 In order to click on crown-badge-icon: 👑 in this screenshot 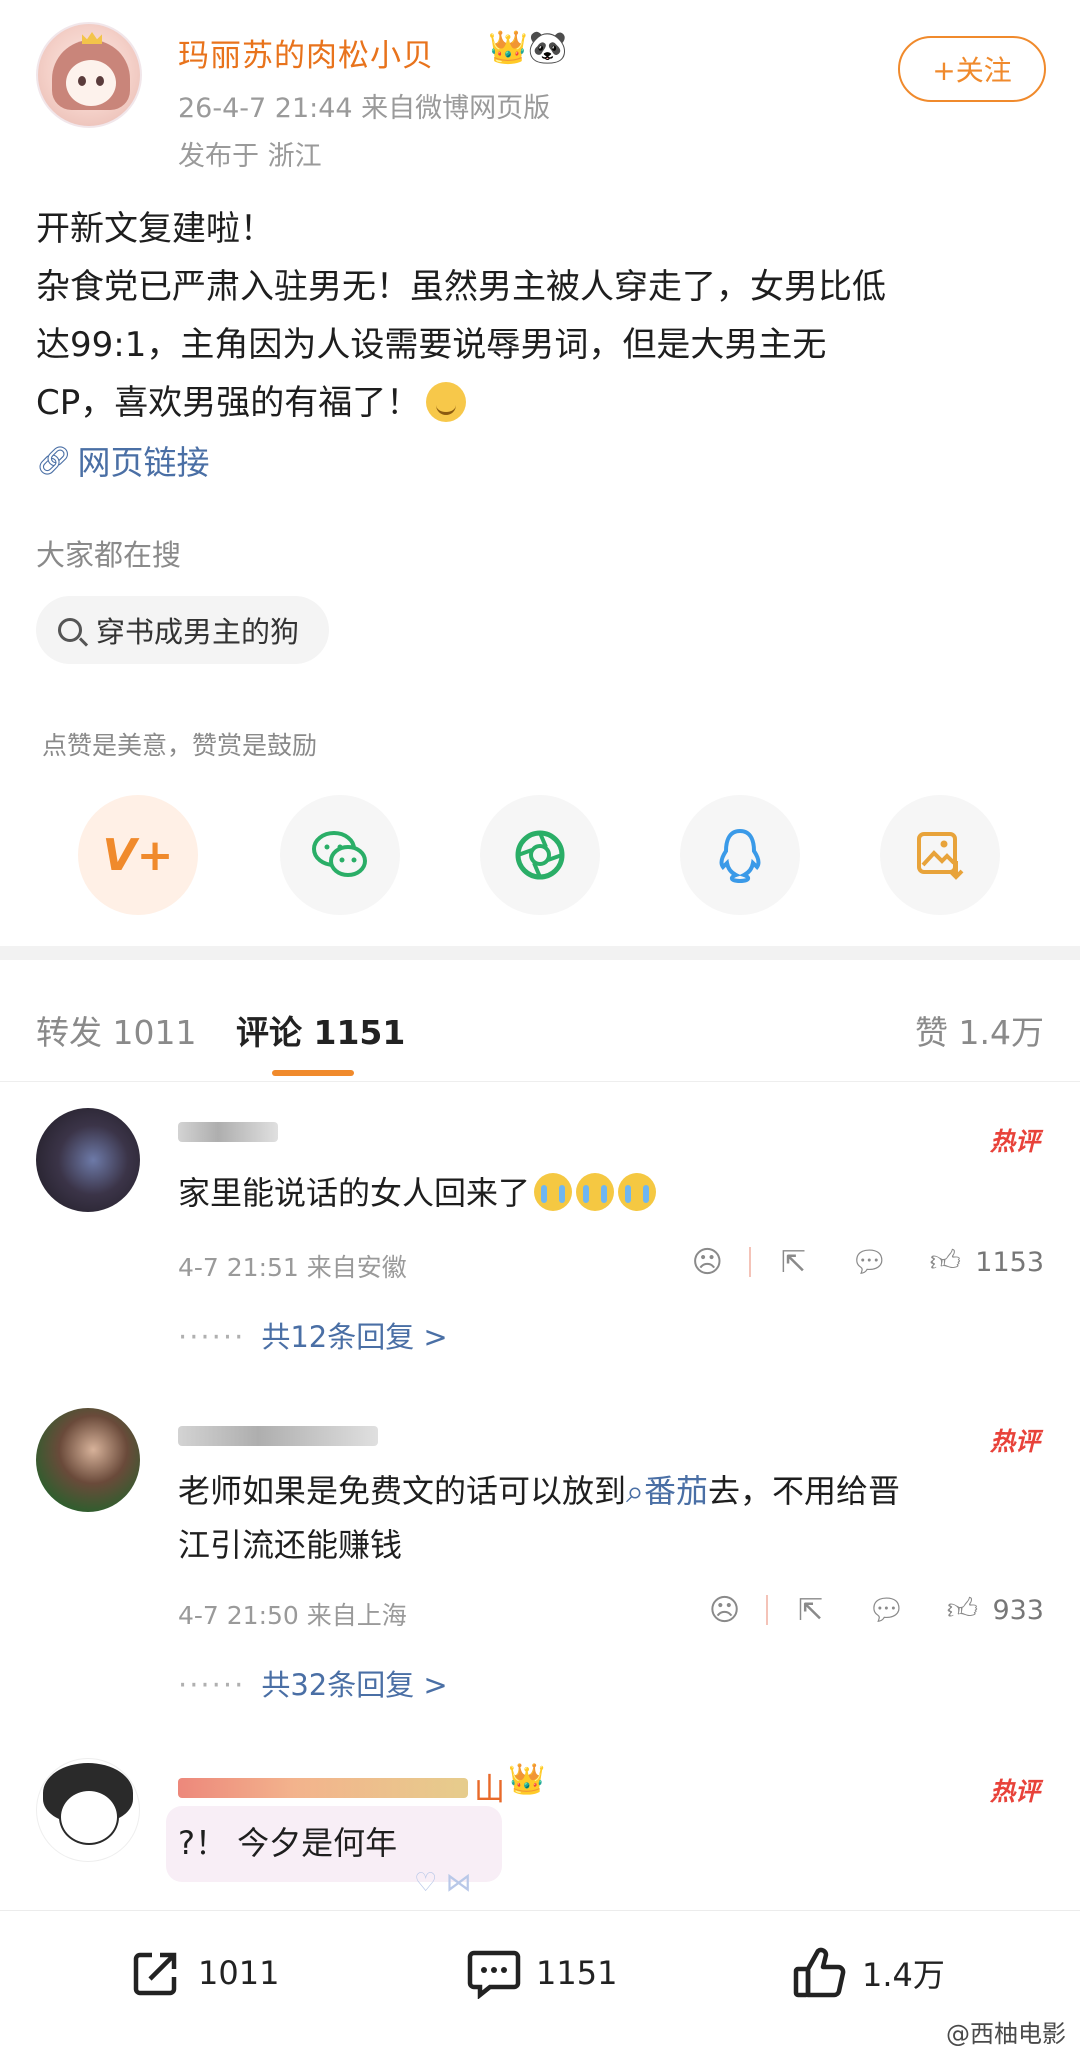, I will do `click(527, 1779)`.